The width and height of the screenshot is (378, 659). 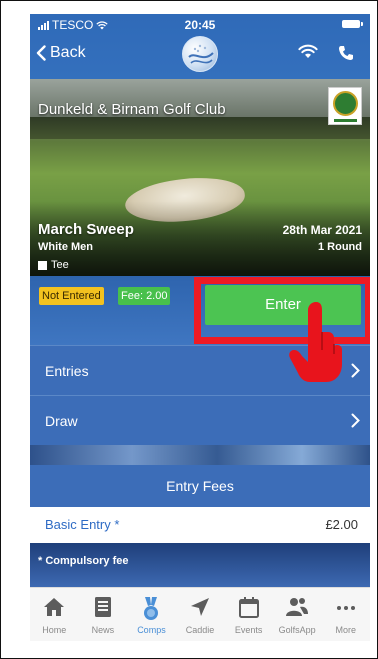 What do you see at coordinates (67, 371) in the screenshot?
I see `entries-label: Entries` at bounding box center [67, 371].